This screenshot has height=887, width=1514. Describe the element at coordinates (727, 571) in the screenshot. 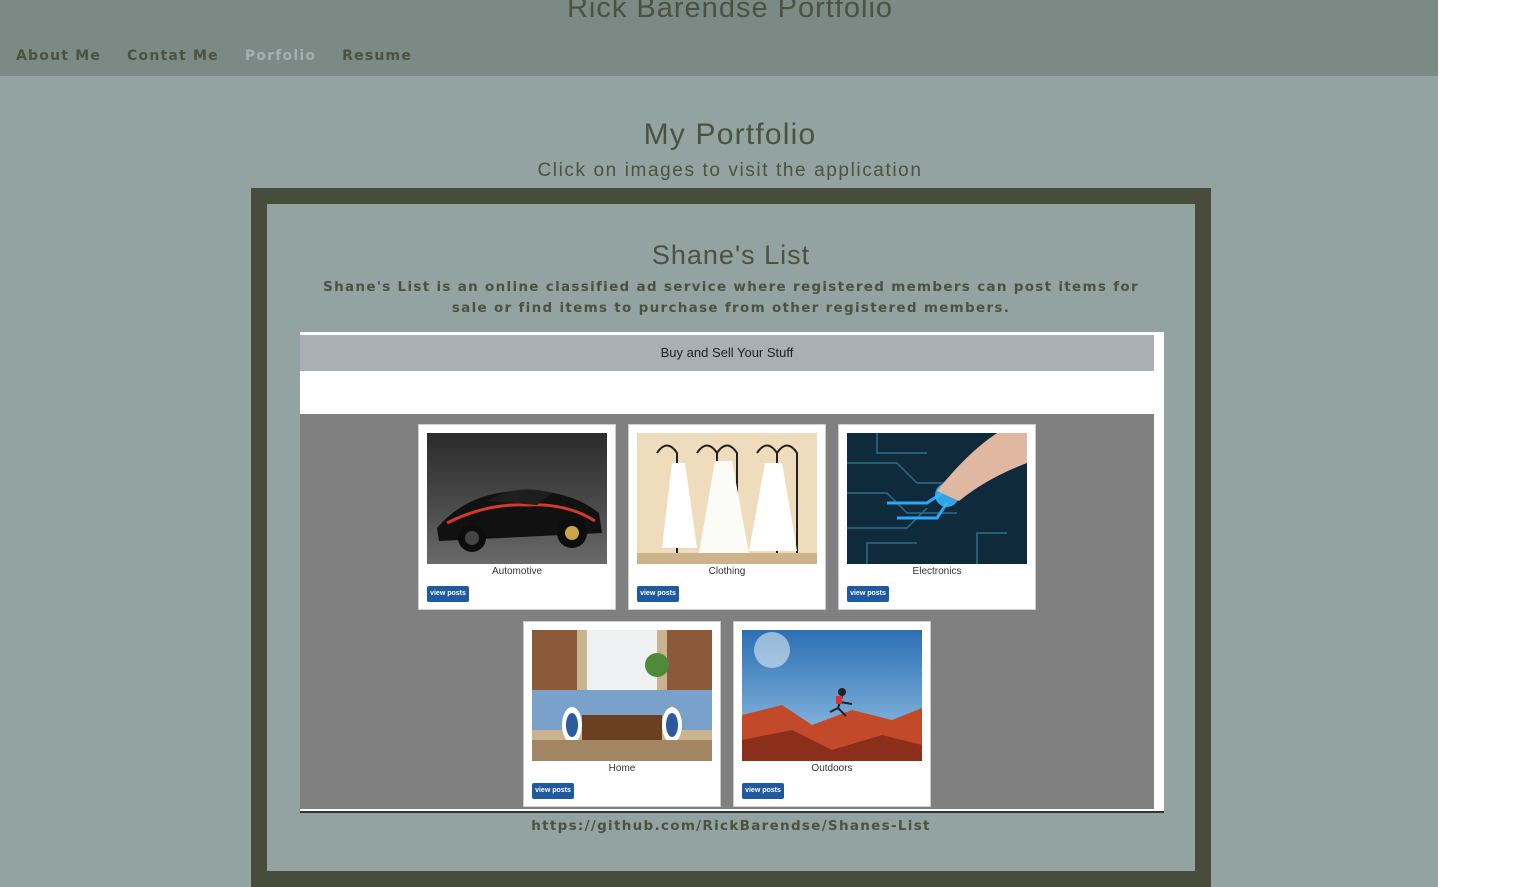

I see `category-label: Clothing` at that location.